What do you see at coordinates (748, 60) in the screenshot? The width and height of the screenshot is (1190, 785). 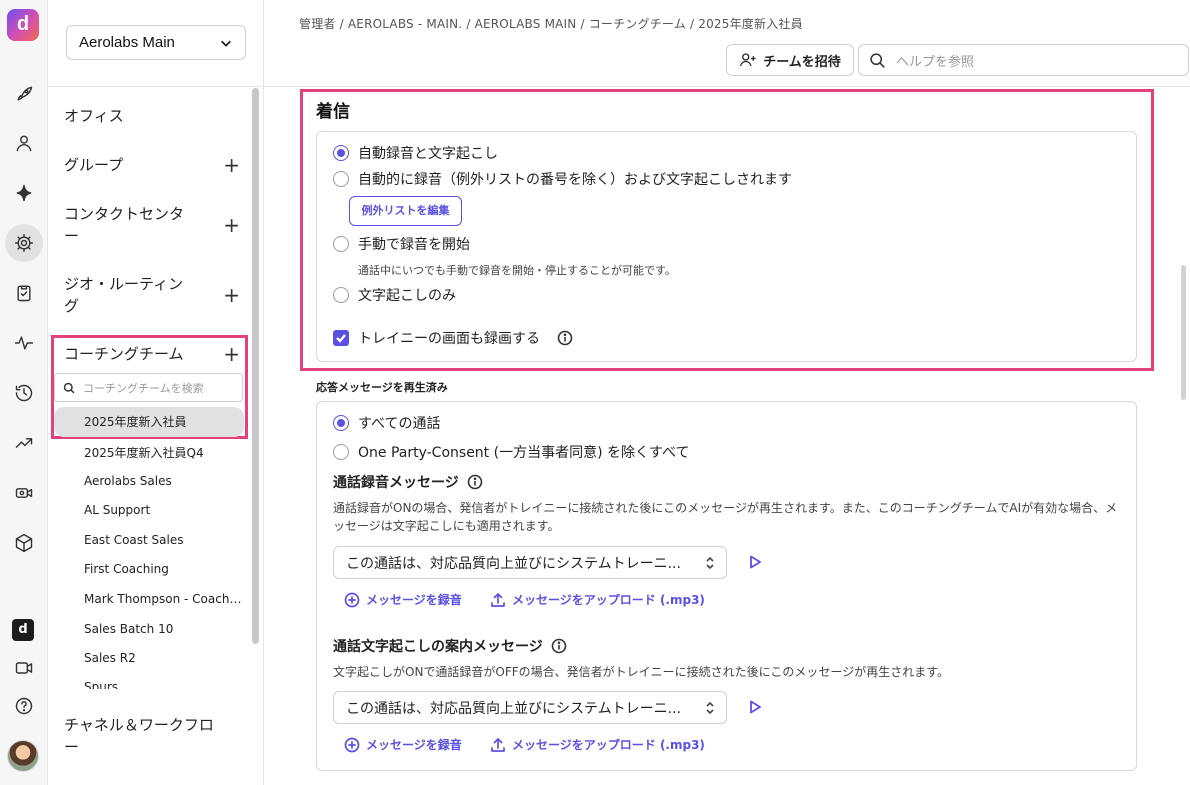 I see `add-user-icon` at bounding box center [748, 60].